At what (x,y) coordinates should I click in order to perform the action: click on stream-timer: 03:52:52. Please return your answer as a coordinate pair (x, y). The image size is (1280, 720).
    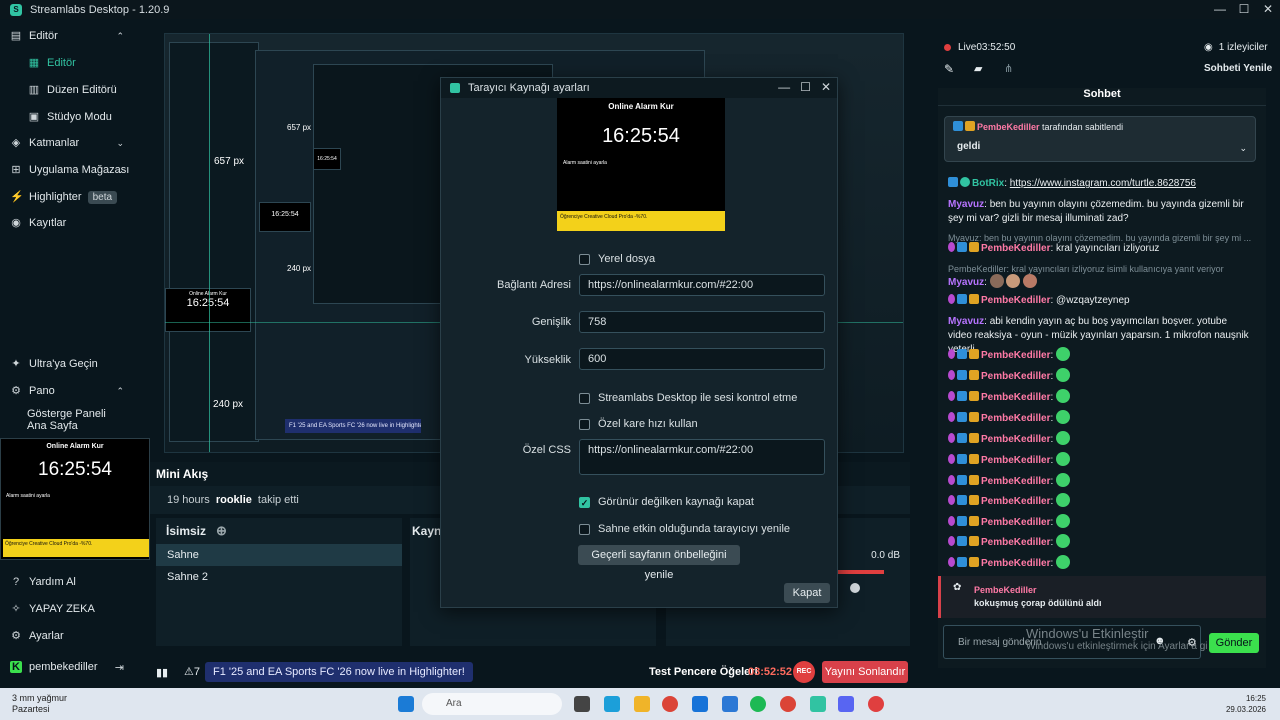
    Looking at the image, I should click on (770, 672).